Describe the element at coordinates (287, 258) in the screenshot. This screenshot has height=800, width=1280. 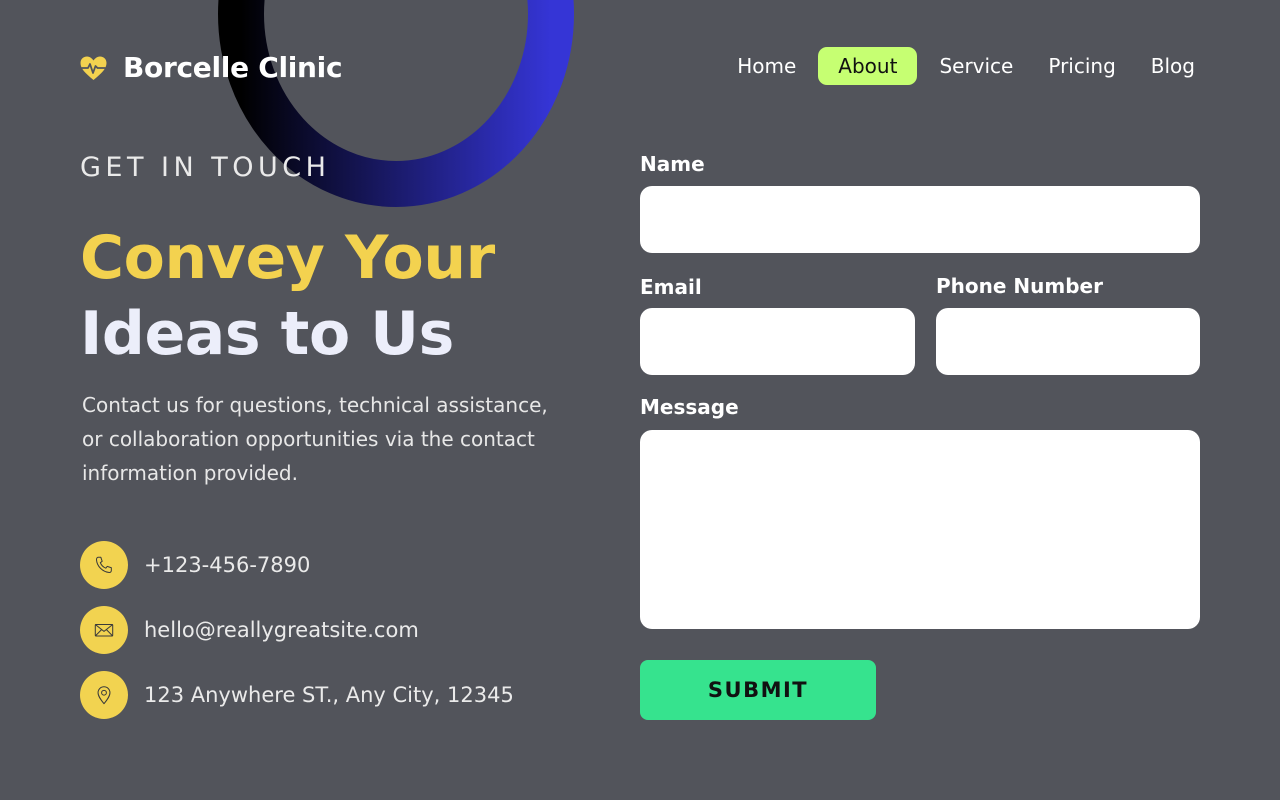
I see `headline-line-1: Convey Your` at that location.